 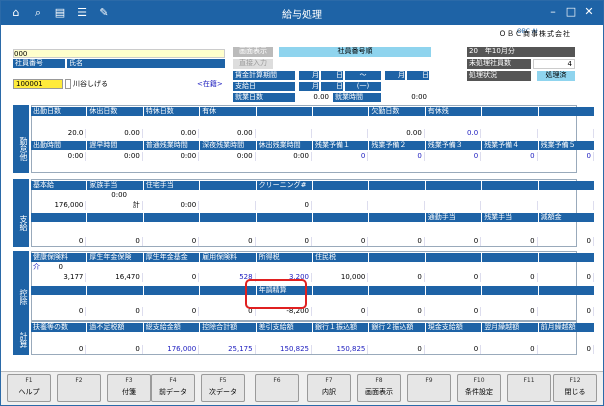 What do you see at coordinates (264, 75) in the screenshot?
I see `wage-period-label: 賃金計算期間` at bounding box center [264, 75].